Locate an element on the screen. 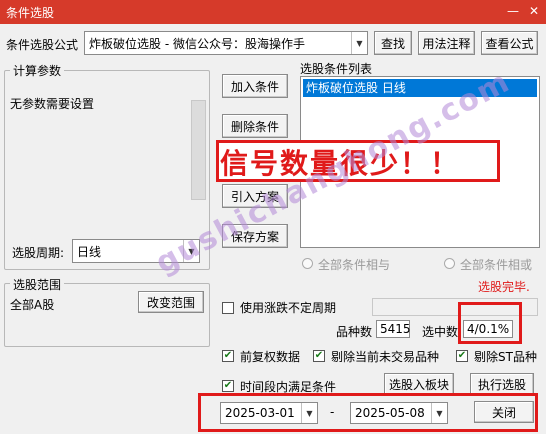  close-icon: ✕ is located at coordinates (534, 11).